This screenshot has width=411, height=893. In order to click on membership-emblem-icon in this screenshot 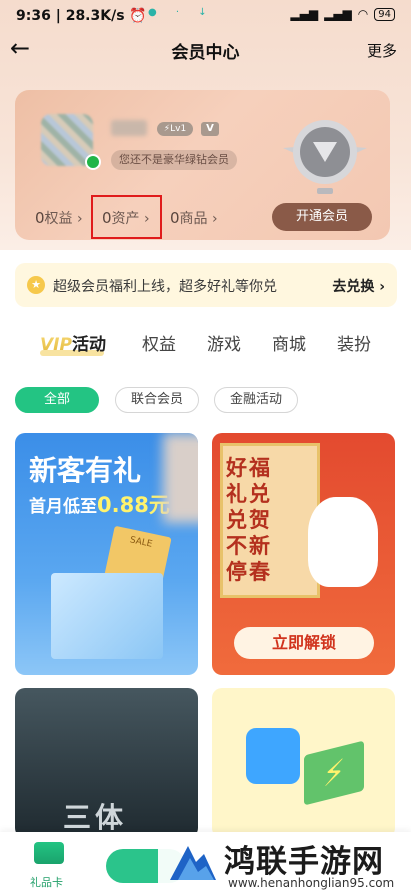, I will do `click(325, 157)`.